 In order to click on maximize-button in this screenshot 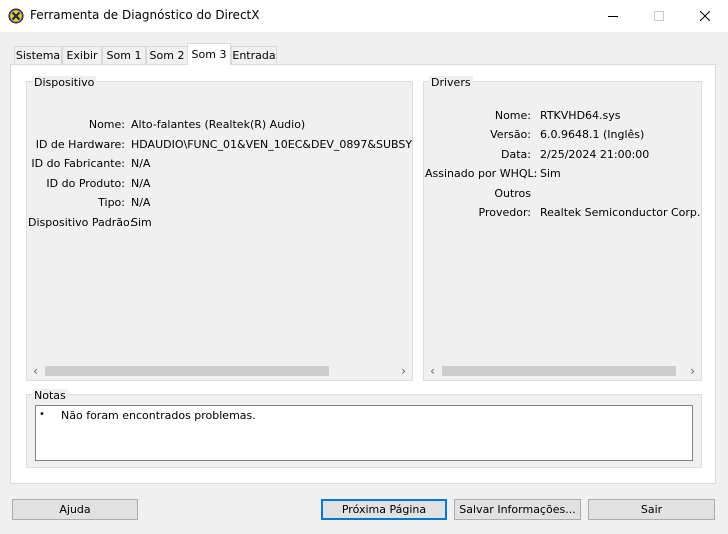, I will do `click(659, 16)`.